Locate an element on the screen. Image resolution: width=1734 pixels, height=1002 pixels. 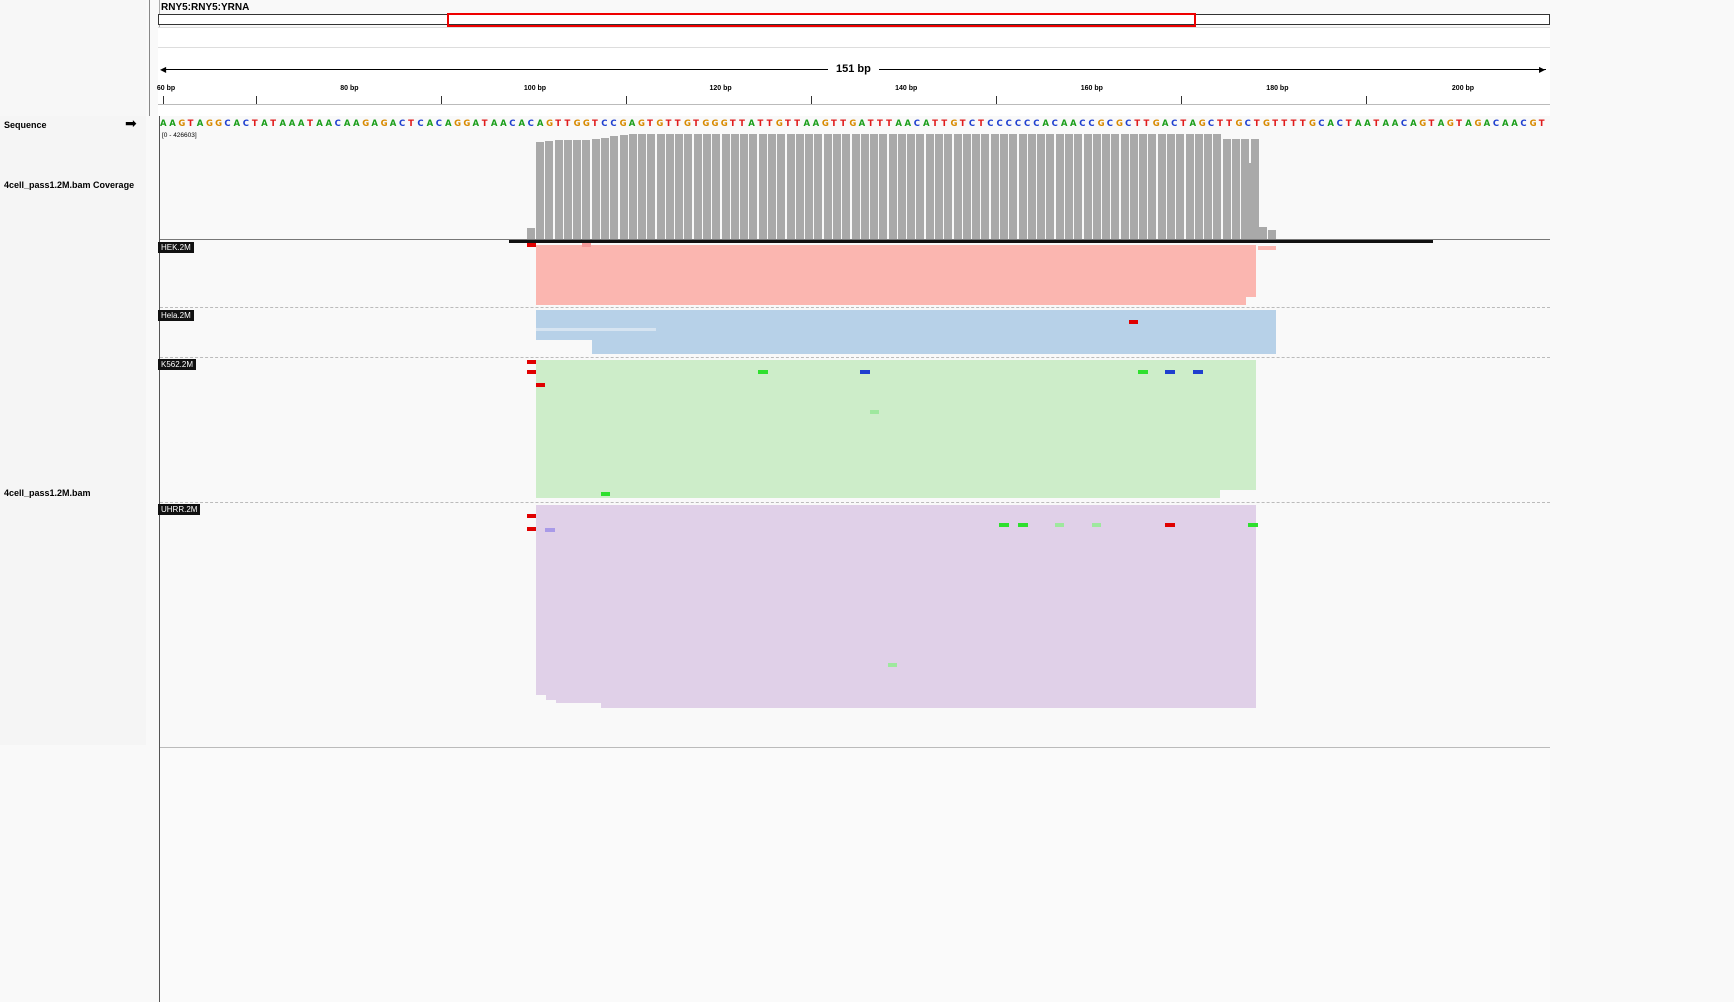
sample-label: HEK.2M is located at coordinates (176, 247).